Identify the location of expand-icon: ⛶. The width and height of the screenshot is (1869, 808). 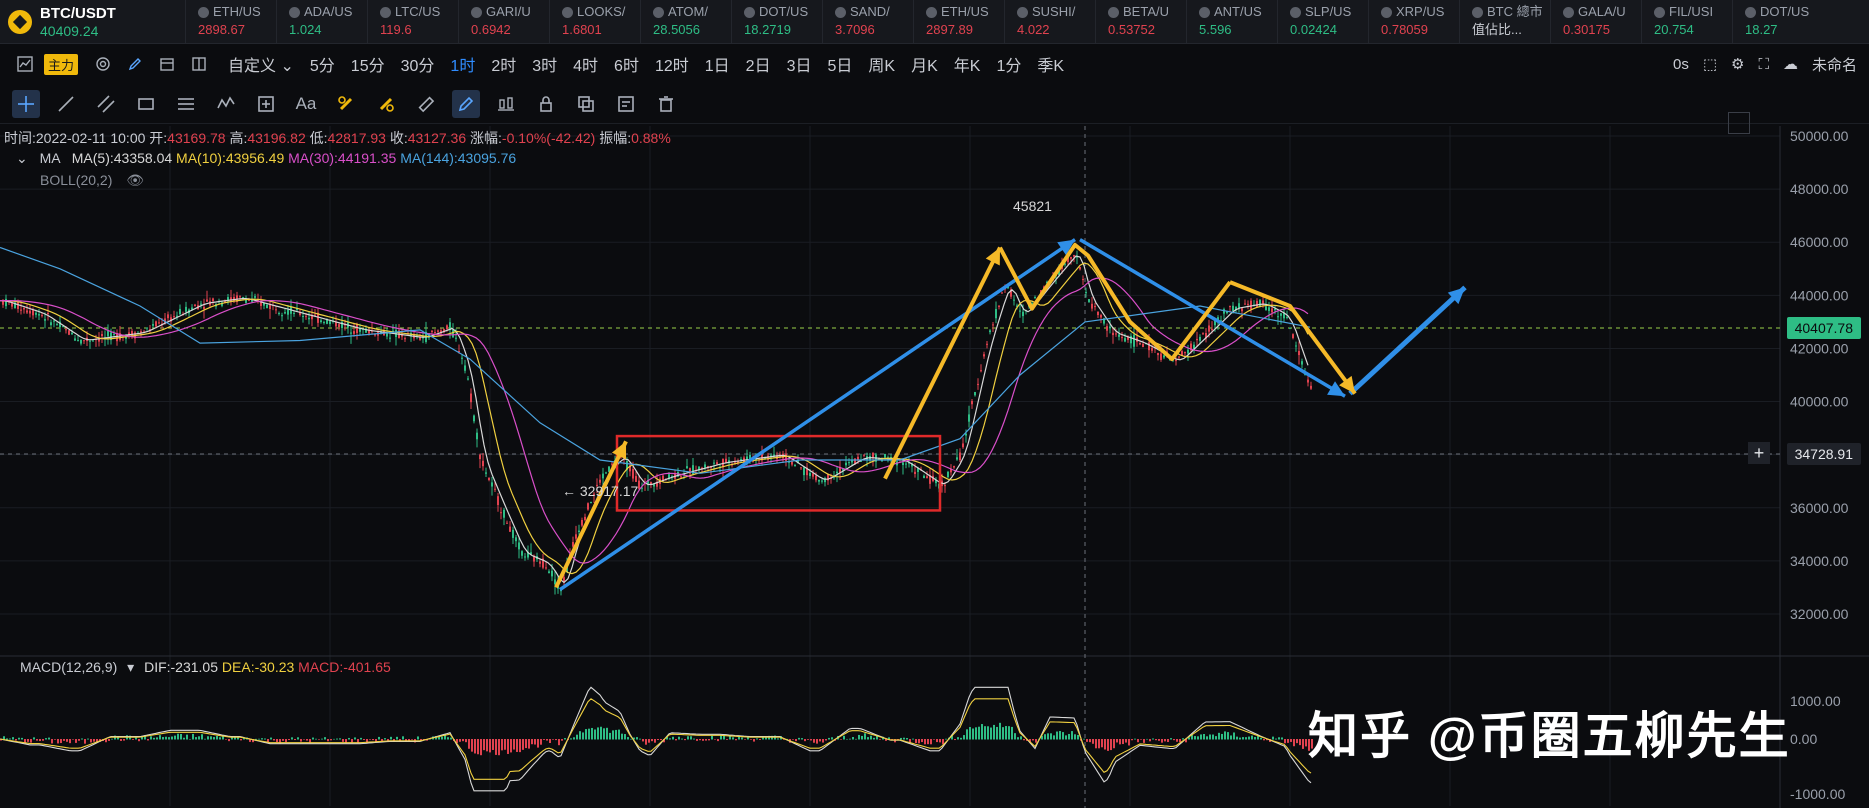
(1763, 64).